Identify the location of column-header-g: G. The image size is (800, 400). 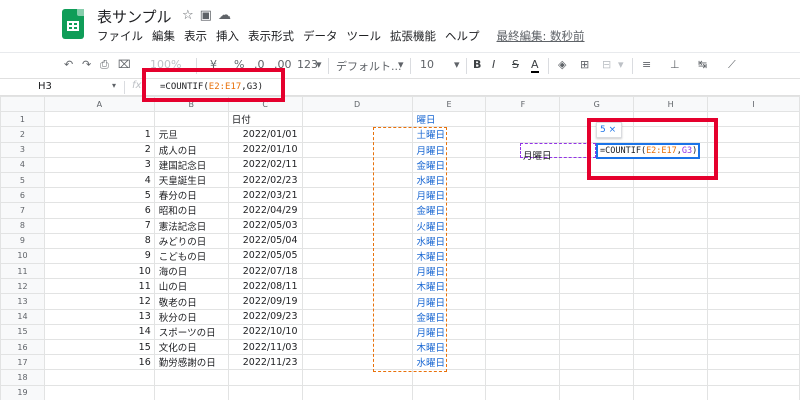
(597, 104).